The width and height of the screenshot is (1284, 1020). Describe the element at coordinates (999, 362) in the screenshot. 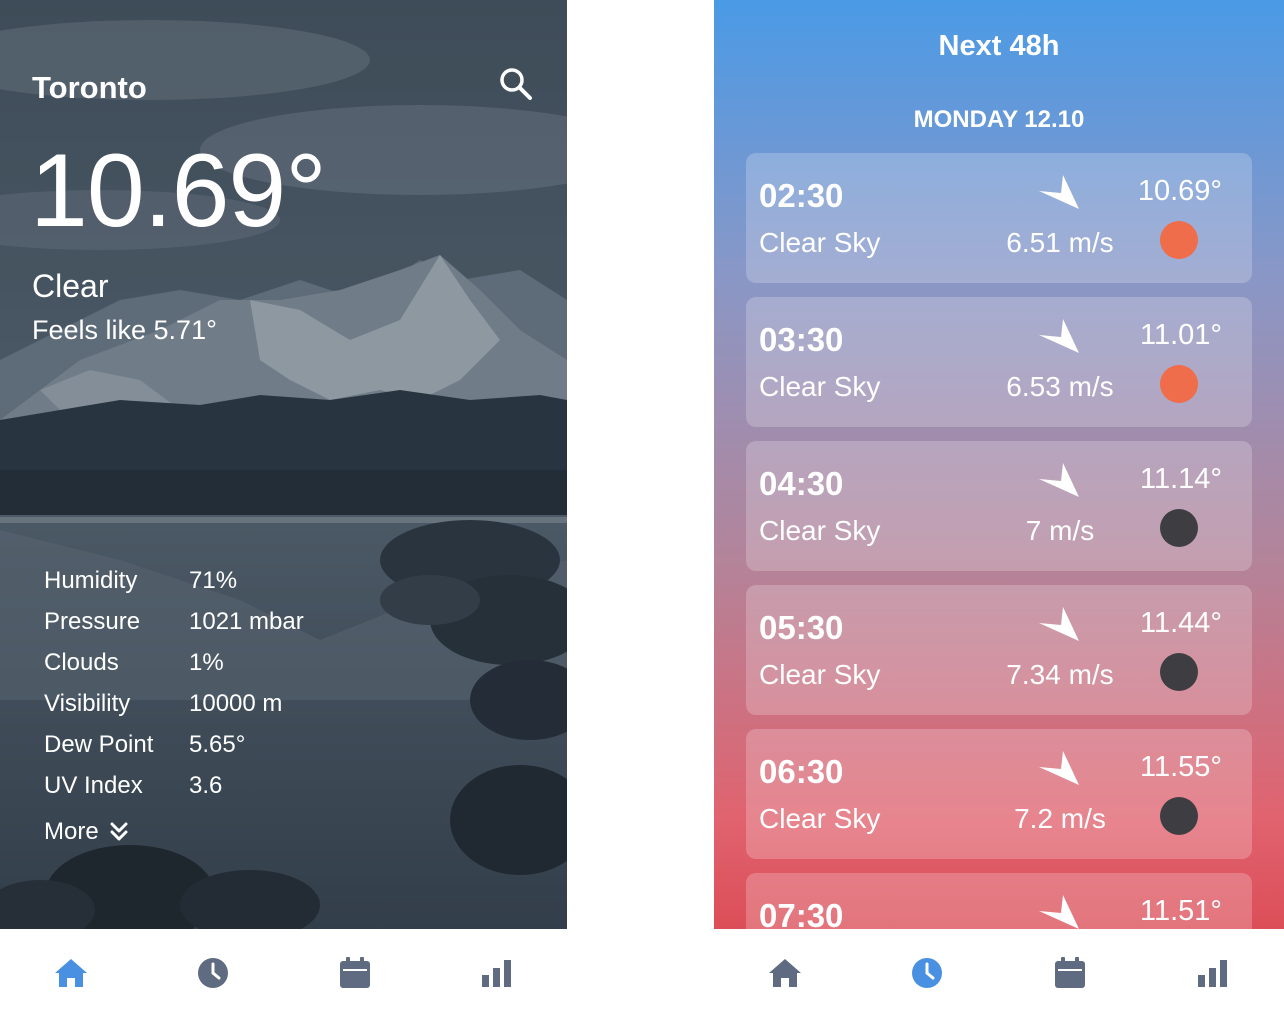

I see `hour-card: 03:30 Clear Sky 6.53 m/s 11.01°` at that location.